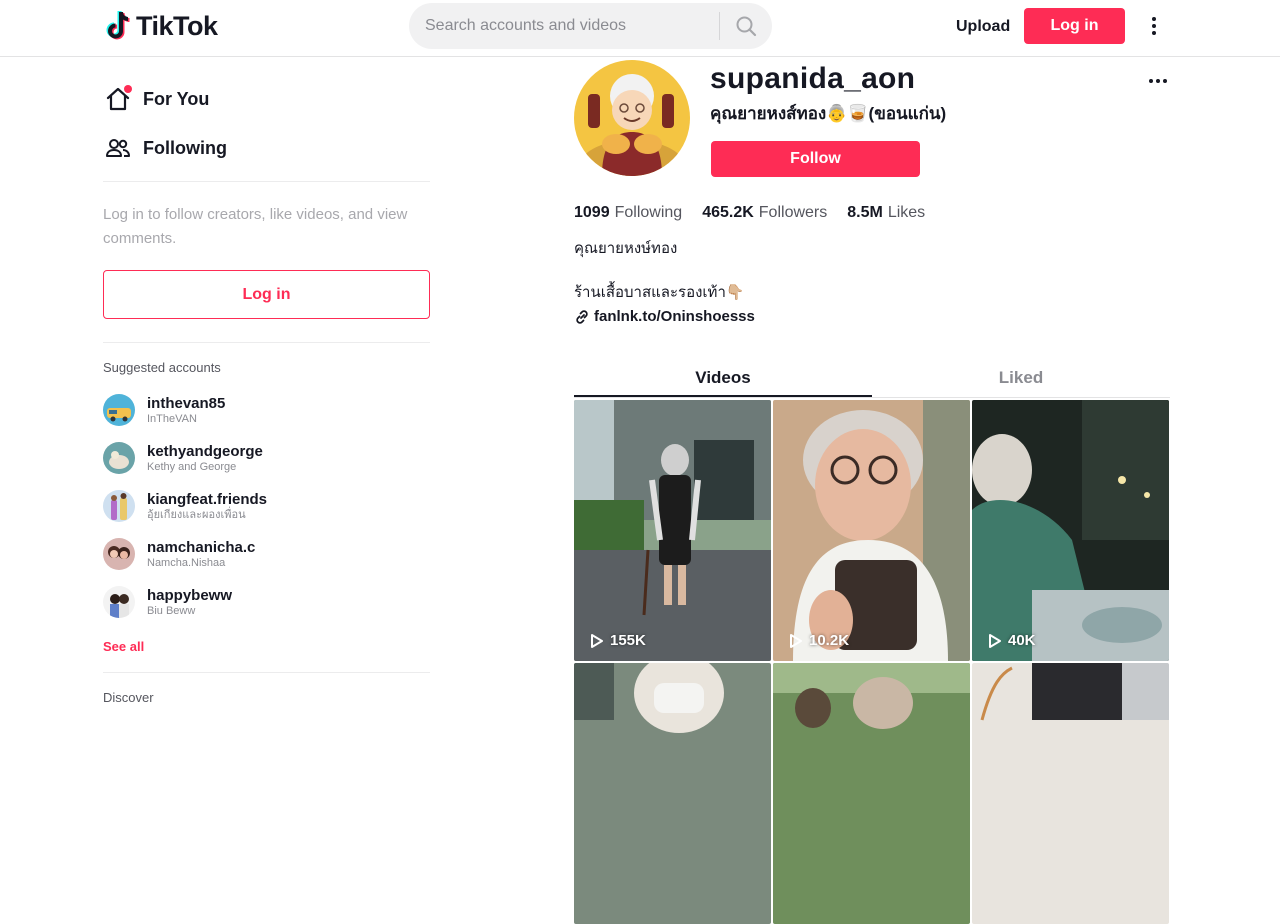 The height and width of the screenshot is (924, 1280). What do you see at coordinates (592, 212) in the screenshot?
I see `stat-value: 1099` at bounding box center [592, 212].